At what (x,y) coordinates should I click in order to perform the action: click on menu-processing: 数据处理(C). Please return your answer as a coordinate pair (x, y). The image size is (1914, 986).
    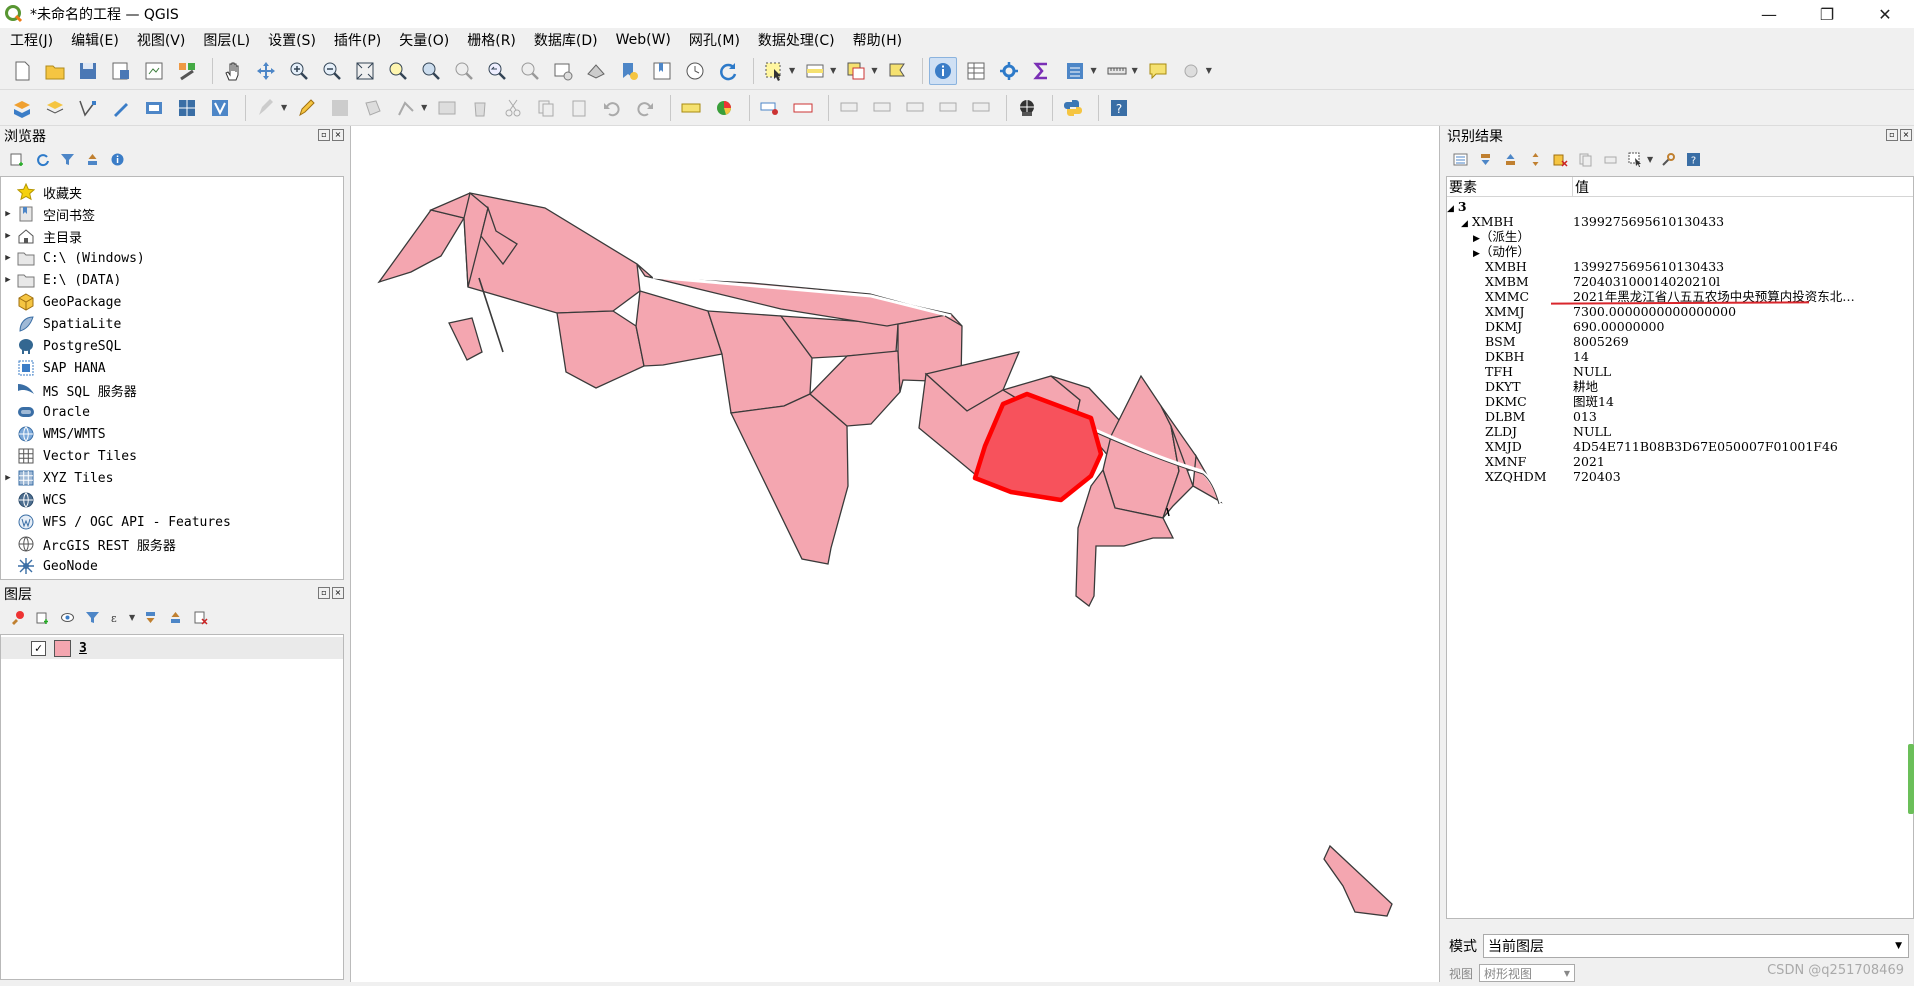
    Looking at the image, I should click on (796, 40).